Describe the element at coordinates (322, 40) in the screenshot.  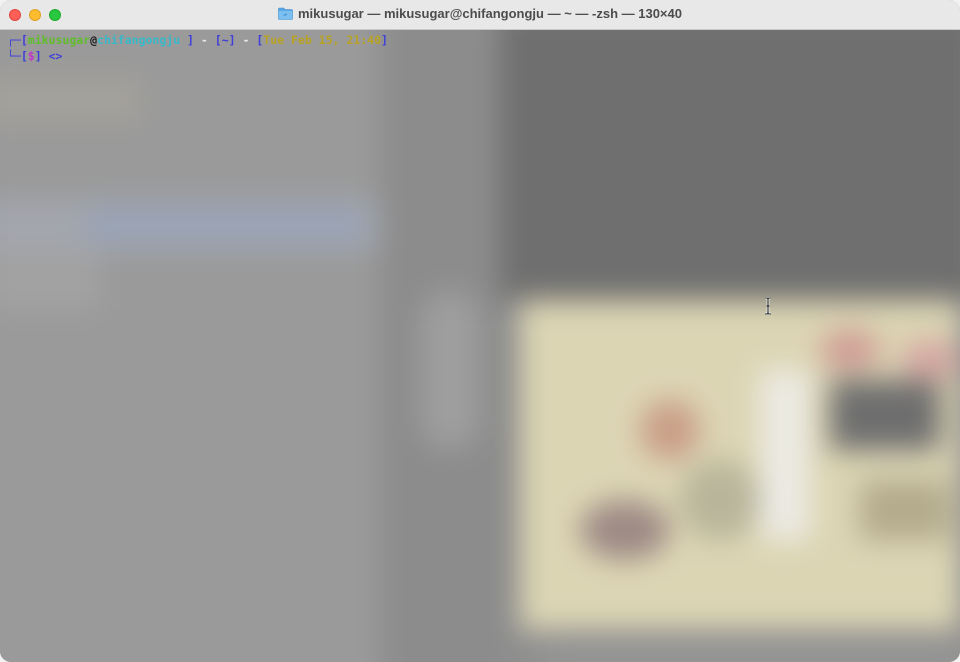
I see `prompt-date: Tue Feb 15, 21:40` at that location.